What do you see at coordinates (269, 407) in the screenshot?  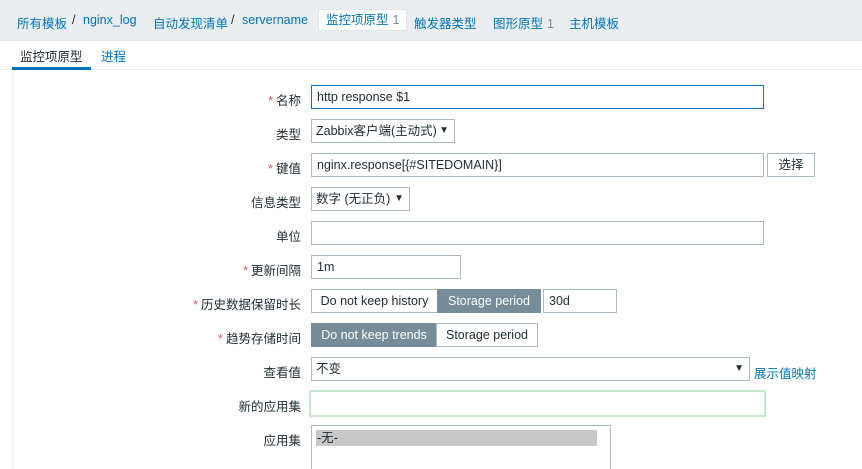 I see `new-app-label: 新的应用集` at bounding box center [269, 407].